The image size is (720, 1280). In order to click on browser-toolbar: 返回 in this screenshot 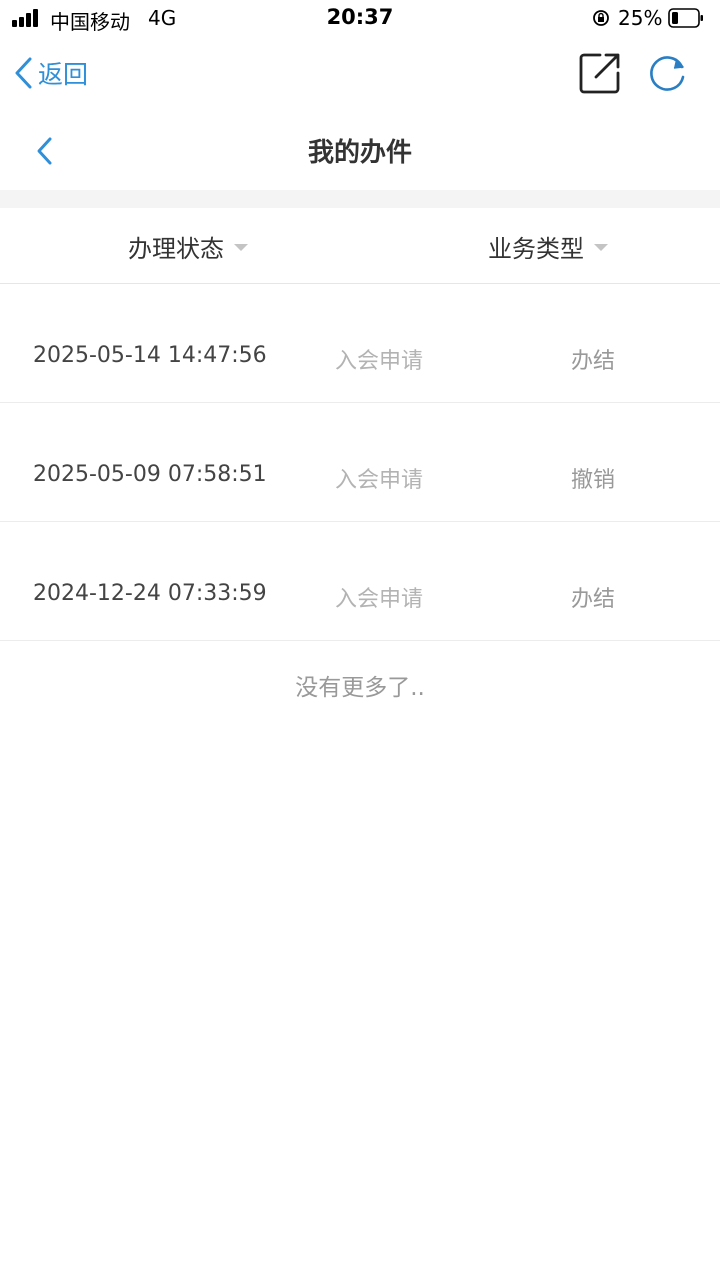, I will do `click(360, 73)`.